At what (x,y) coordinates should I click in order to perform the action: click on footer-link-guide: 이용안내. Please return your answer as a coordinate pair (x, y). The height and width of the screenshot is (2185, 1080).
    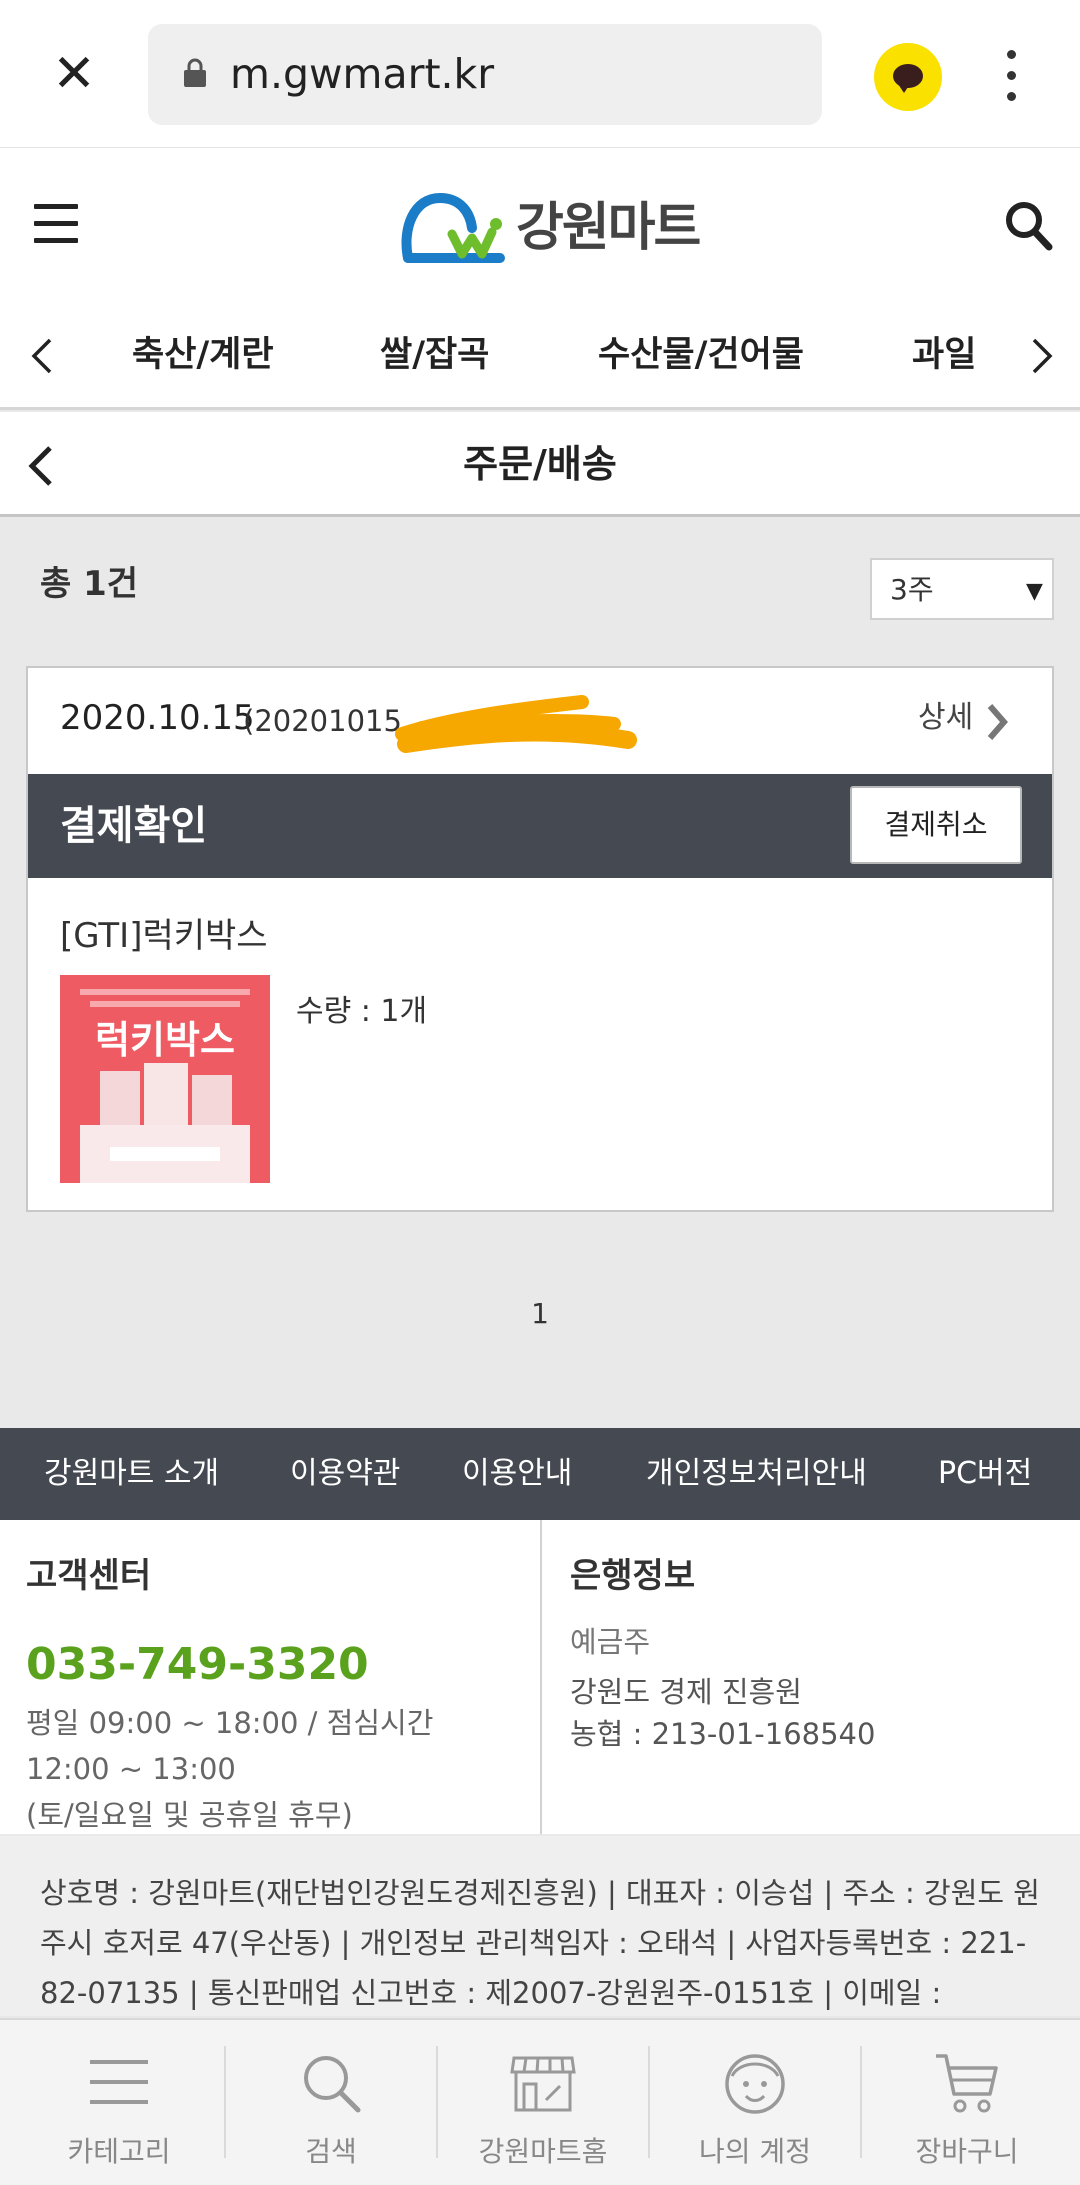
    Looking at the image, I should click on (517, 1474).